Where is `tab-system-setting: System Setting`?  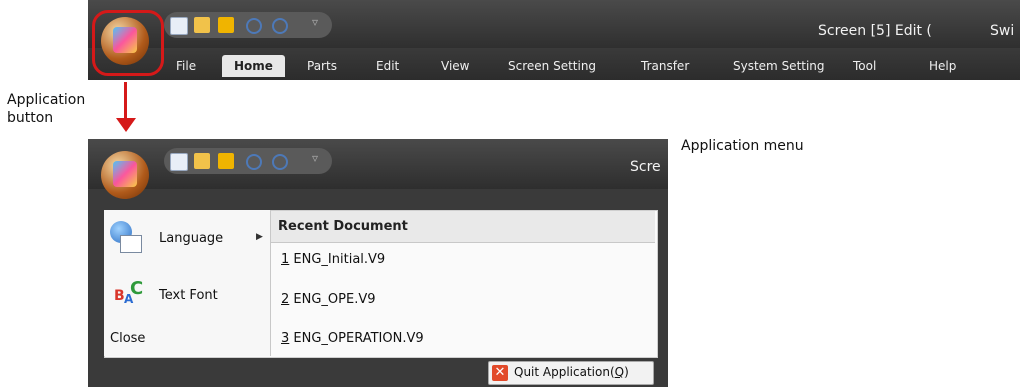
tab-system-setting: System Setting is located at coordinates (779, 66).